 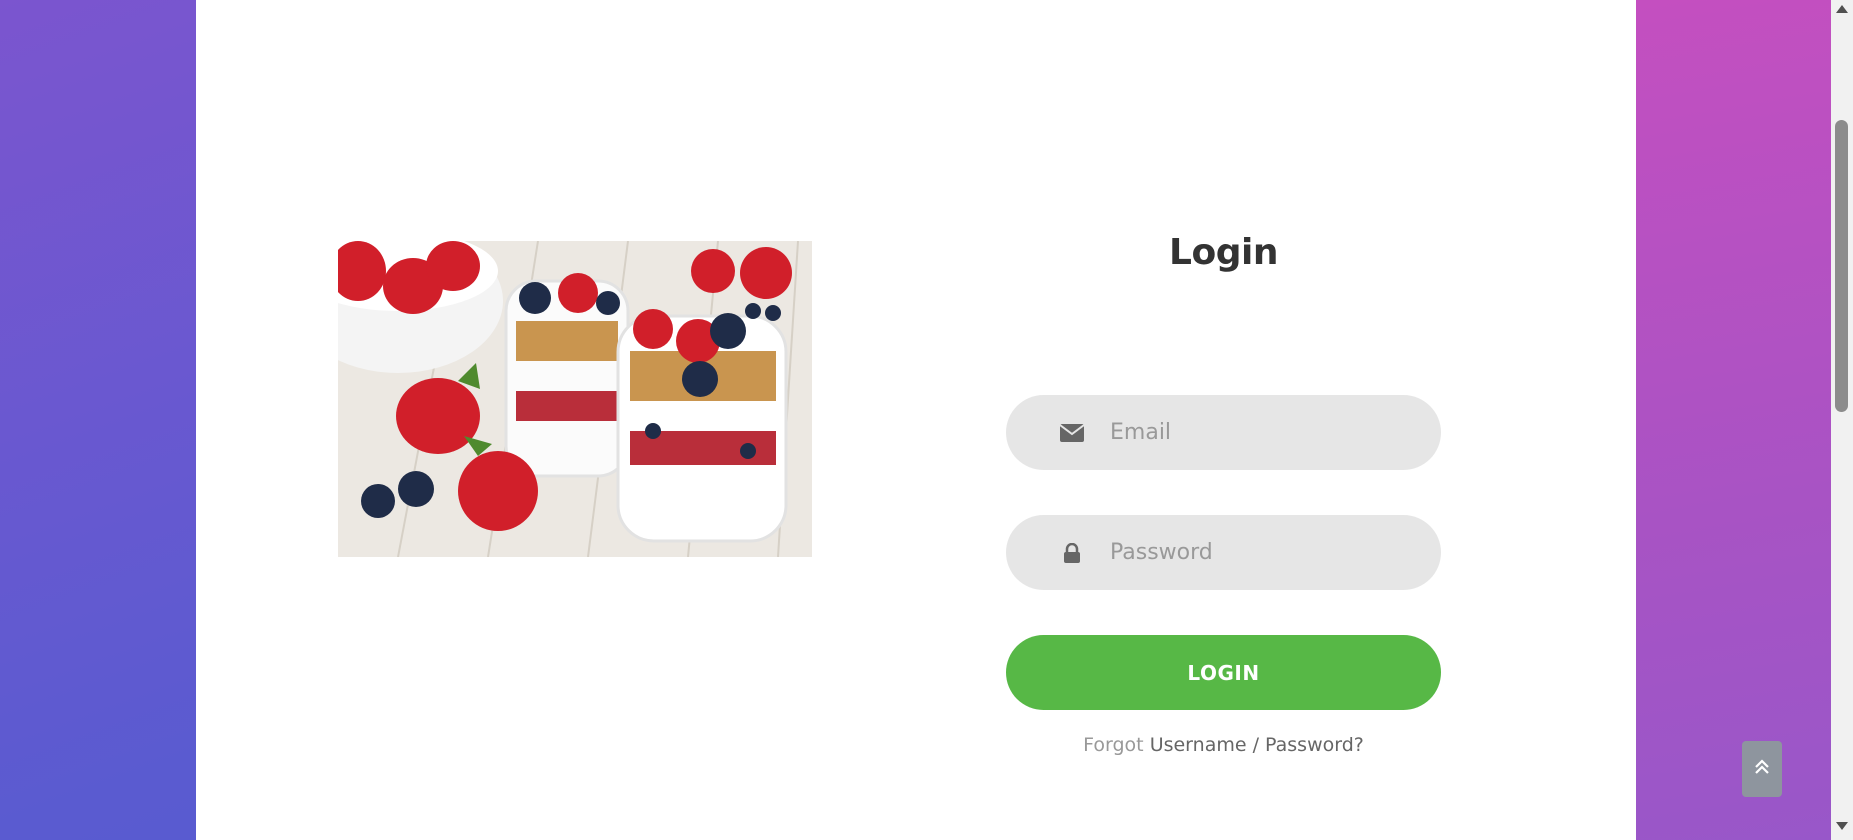 I want to click on forgot-credentials: Forgot Username / Password?, so click(x=1223, y=745).